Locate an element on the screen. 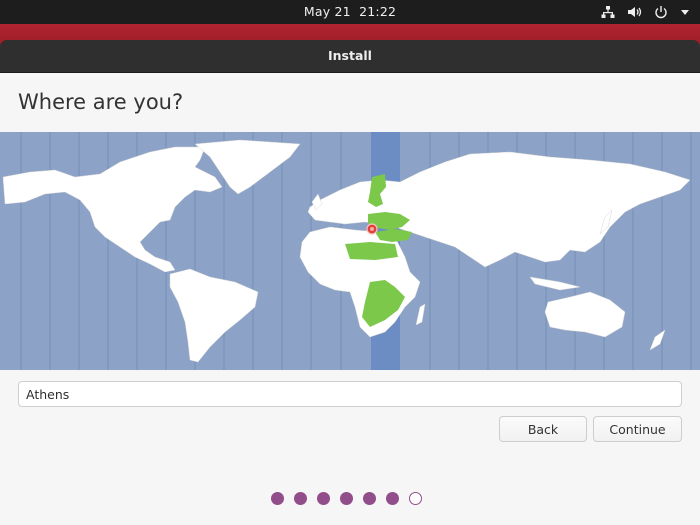 This screenshot has height=525, width=700. window-title: Install is located at coordinates (350, 55).